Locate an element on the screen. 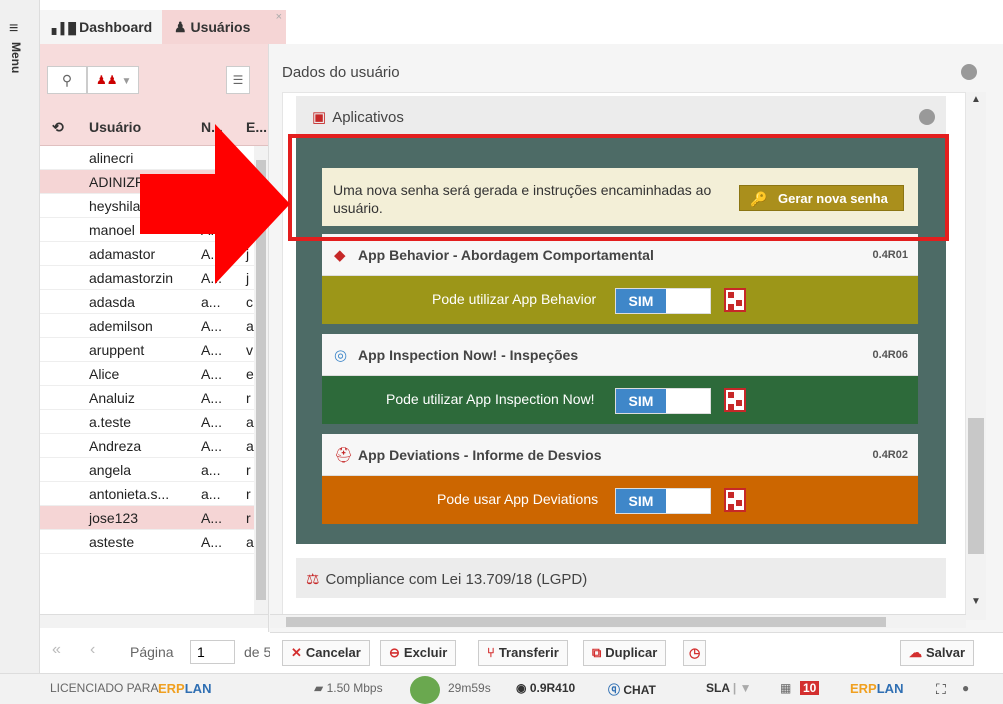 The height and width of the screenshot is (704, 1003). minus-circle-icon: ⊖ is located at coordinates (394, 652).